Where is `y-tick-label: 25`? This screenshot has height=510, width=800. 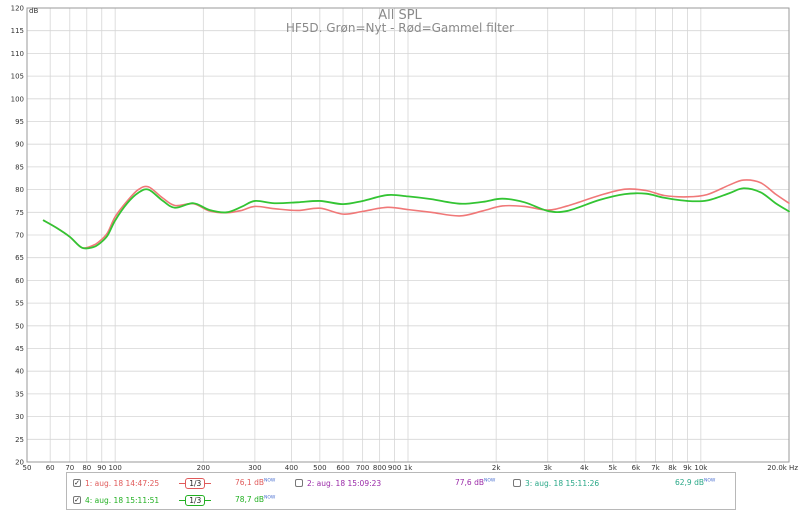
y-tick-label: 25 is located at coordinates (19, 440).